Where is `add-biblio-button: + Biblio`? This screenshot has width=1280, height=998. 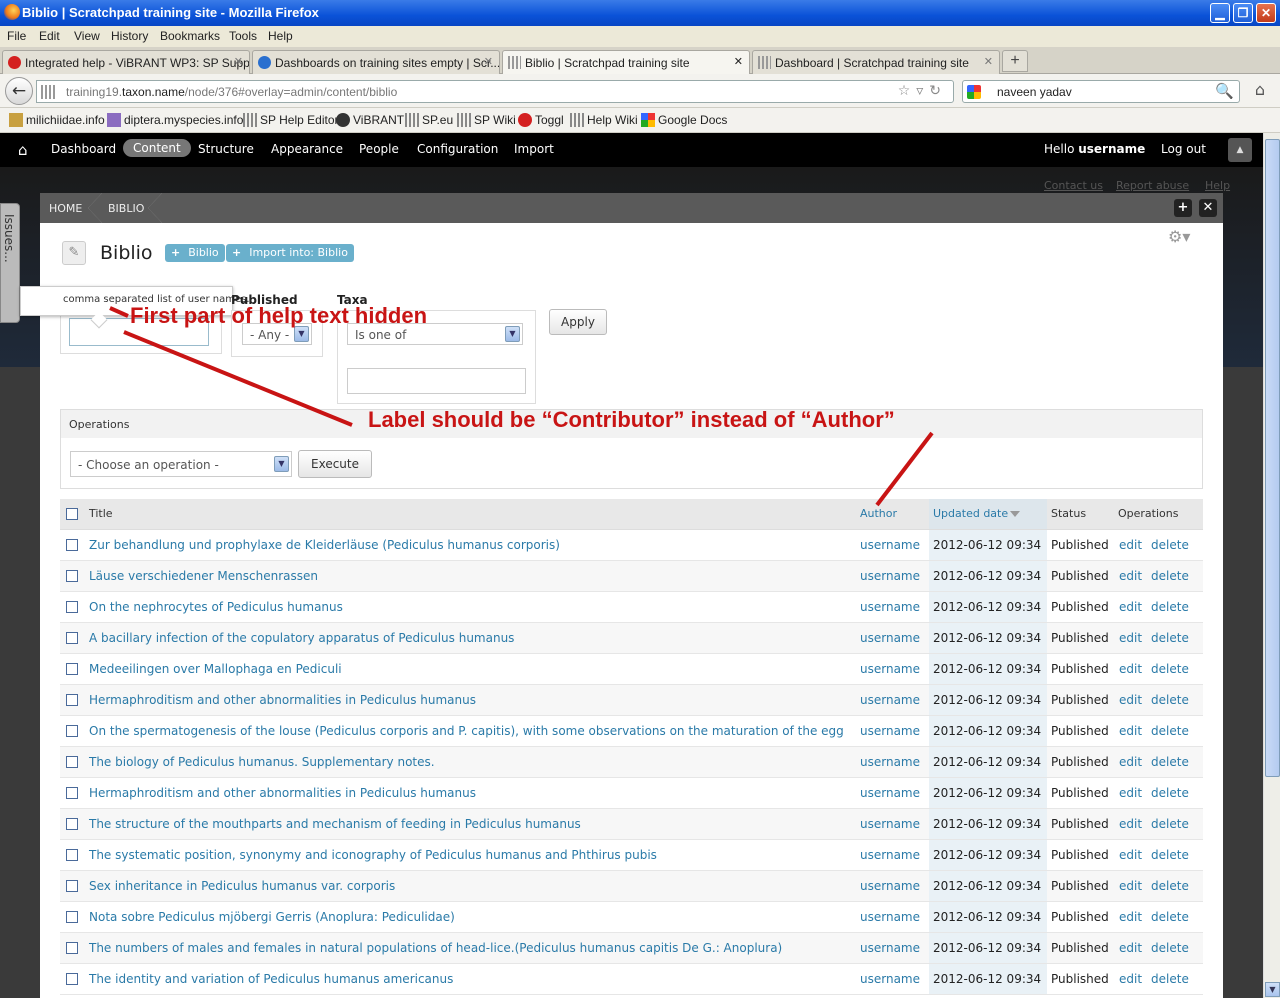 add-biblio-button: + Biblio is located at coordinates (195, 253).